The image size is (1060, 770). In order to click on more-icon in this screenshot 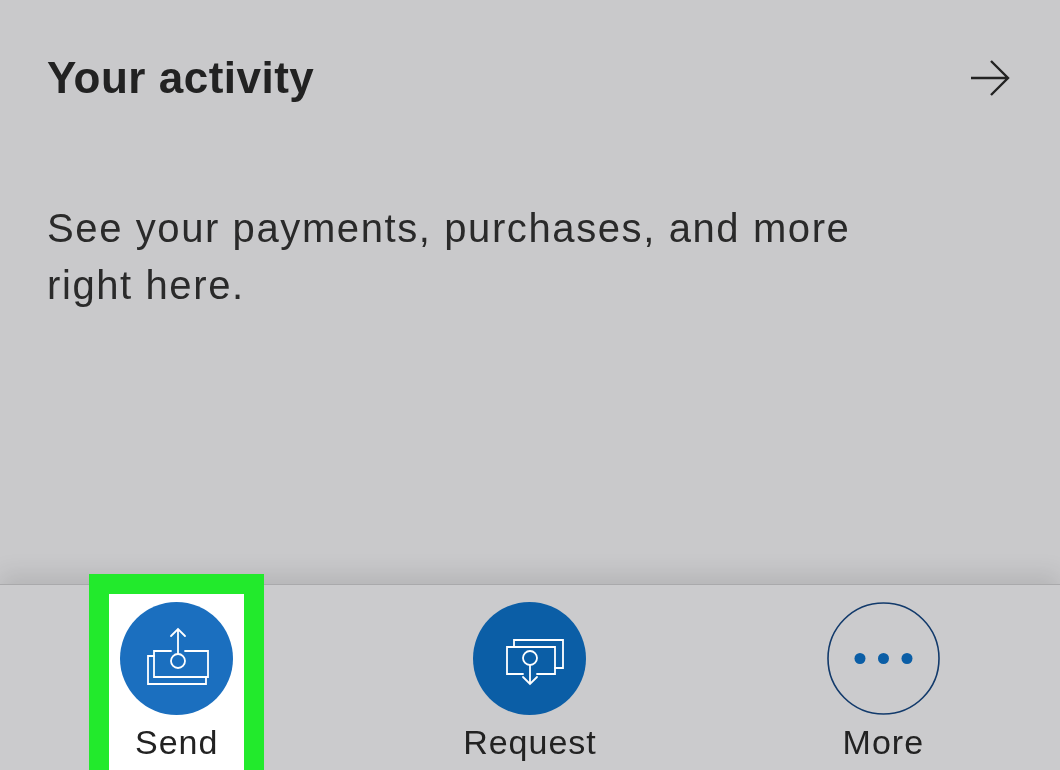, I will do `click(883, 658)`.